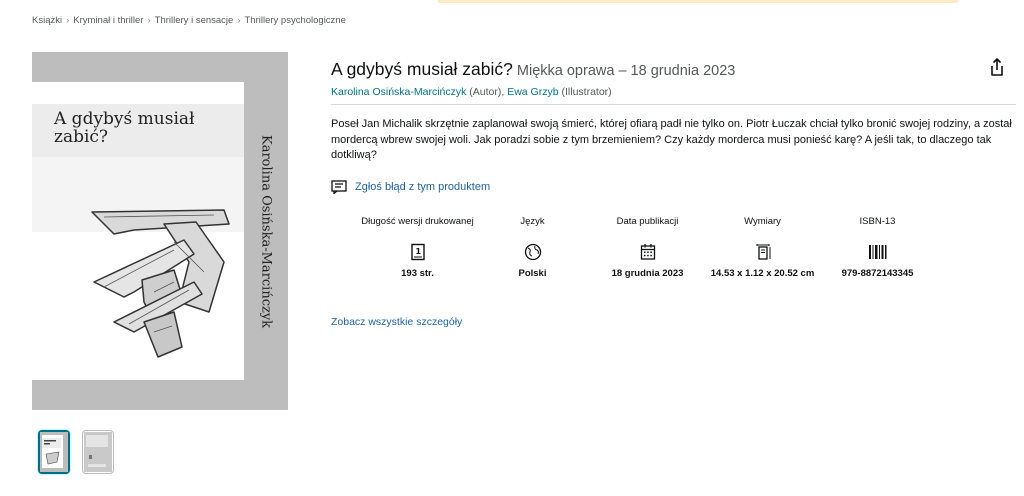 This screenshot has height=496, width=1024. I want to click on attribute-dimensions: Wymiary 14.53 x 1.12 x 20.52 cm, so click(762, 247).